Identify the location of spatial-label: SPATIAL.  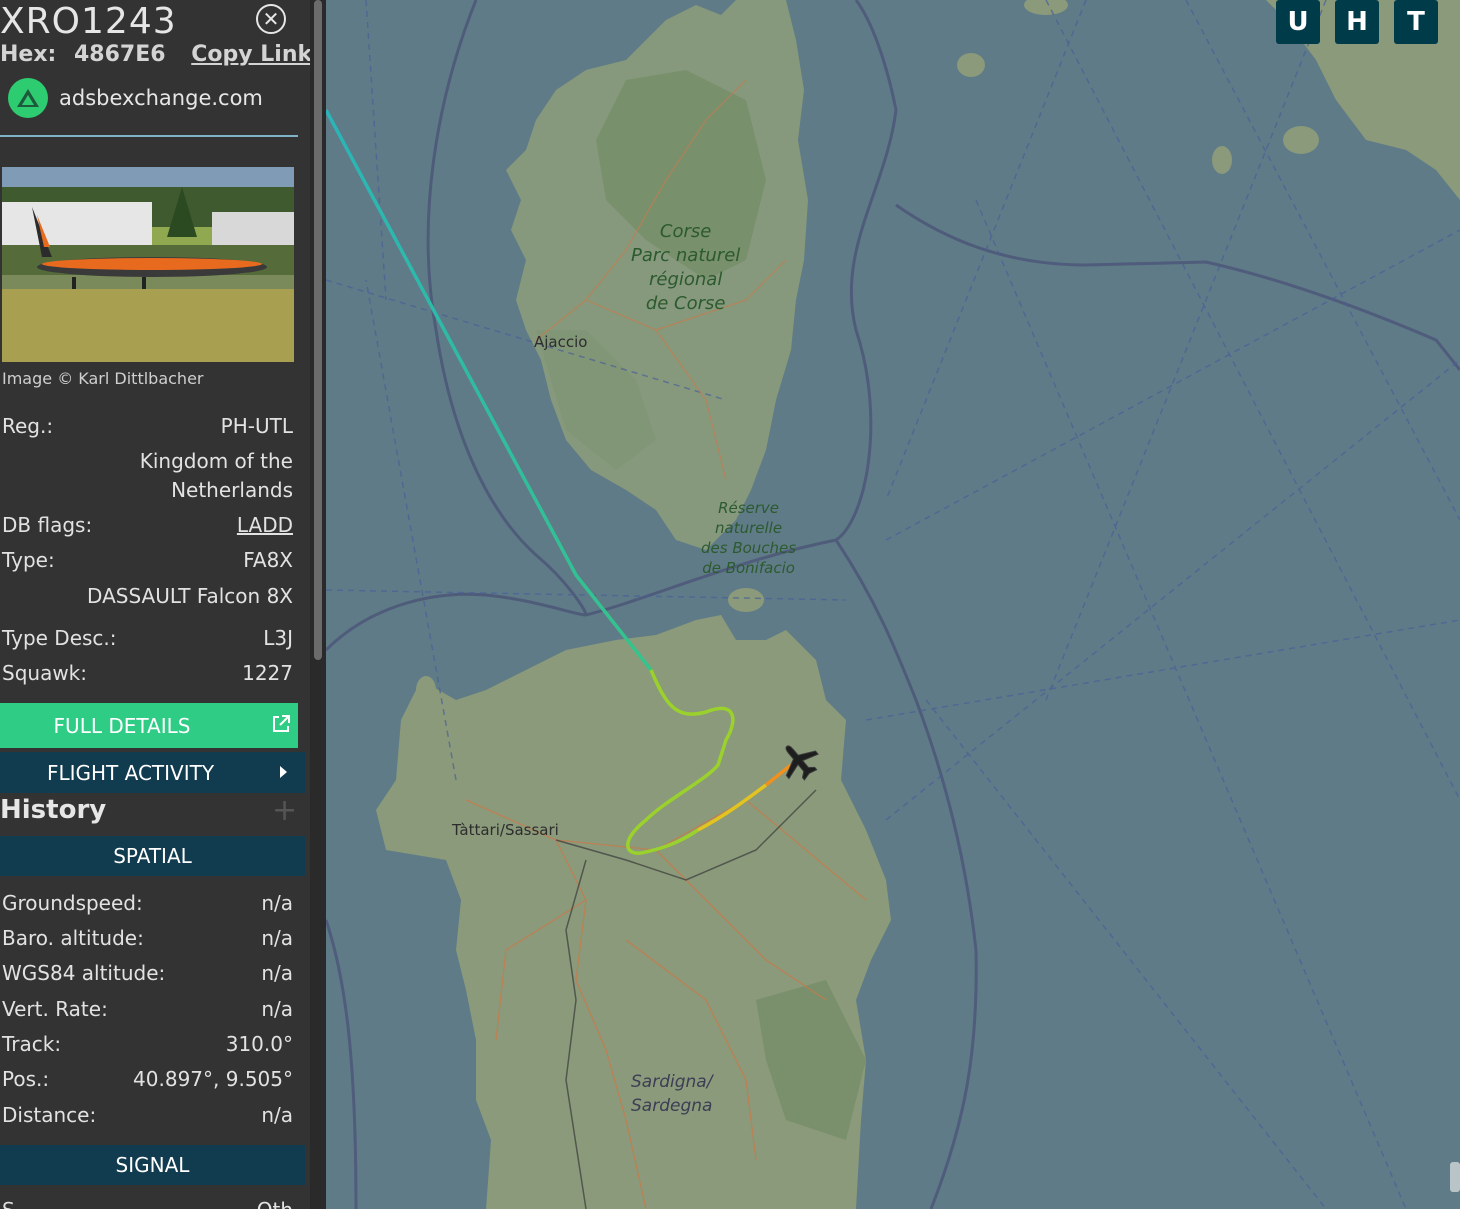
(152, 856).